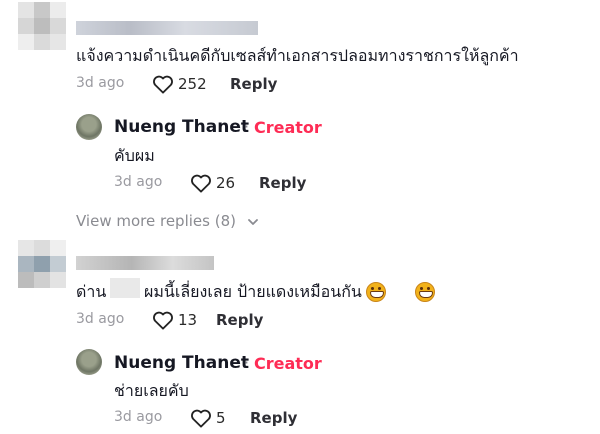 The image size is (600, 434). What do you see at coordinates (221, 418) in the screenshot?
I see `like-count: 5` at bounding box center [221, 418].